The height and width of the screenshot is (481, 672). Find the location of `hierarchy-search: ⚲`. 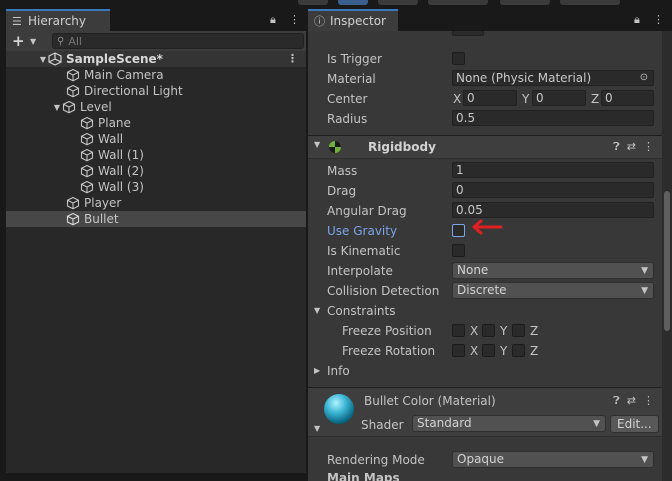

hierarchy-search: ⚲ is located at coordinates (178, 41).